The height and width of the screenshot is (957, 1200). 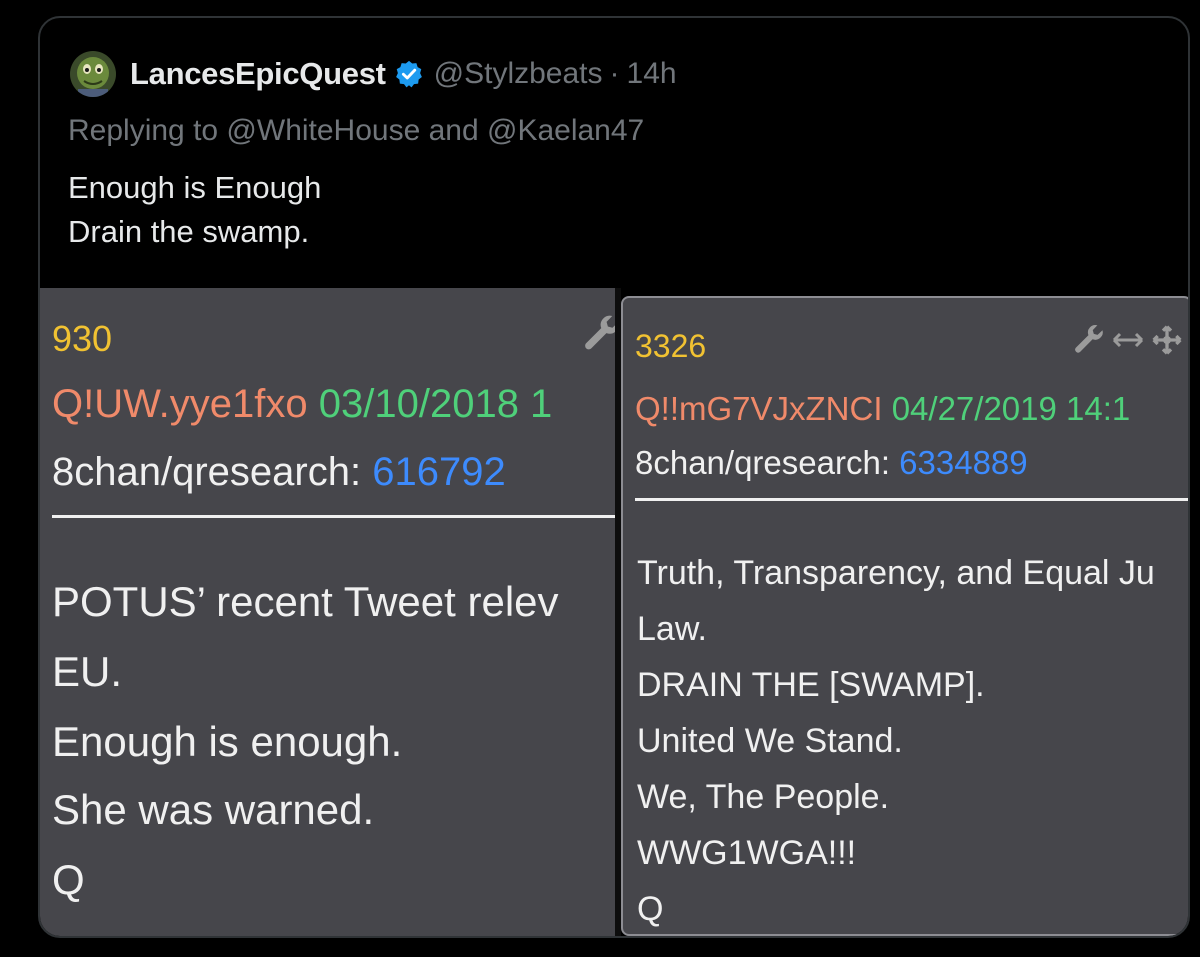 What do you see at coordinates (759, 408) in the screenshot?
I see `tripcode: Q!!mG7VJxZNCI` at bounding box center [759, 408].